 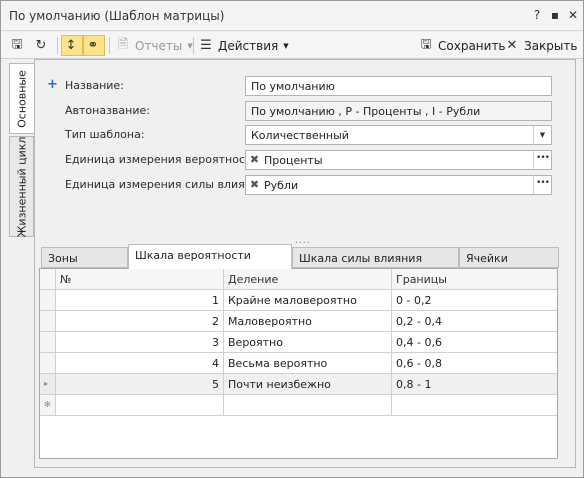 I want to click on tab-lifecycle-label: Жизненный цикл, so click(x=21, y=186).